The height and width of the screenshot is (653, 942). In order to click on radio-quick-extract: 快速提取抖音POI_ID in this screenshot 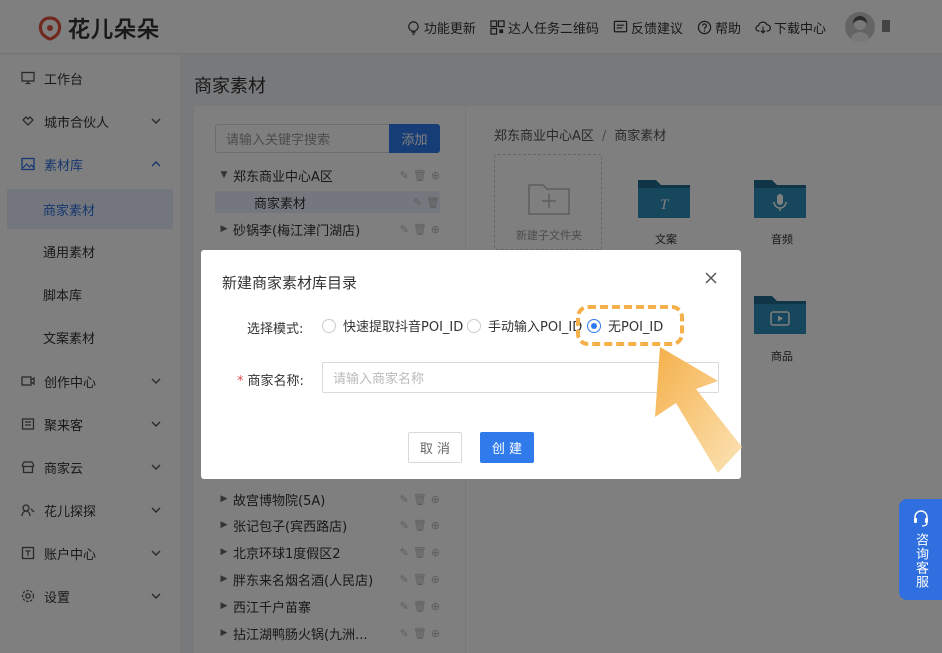, I will do `click(392, 325)`.